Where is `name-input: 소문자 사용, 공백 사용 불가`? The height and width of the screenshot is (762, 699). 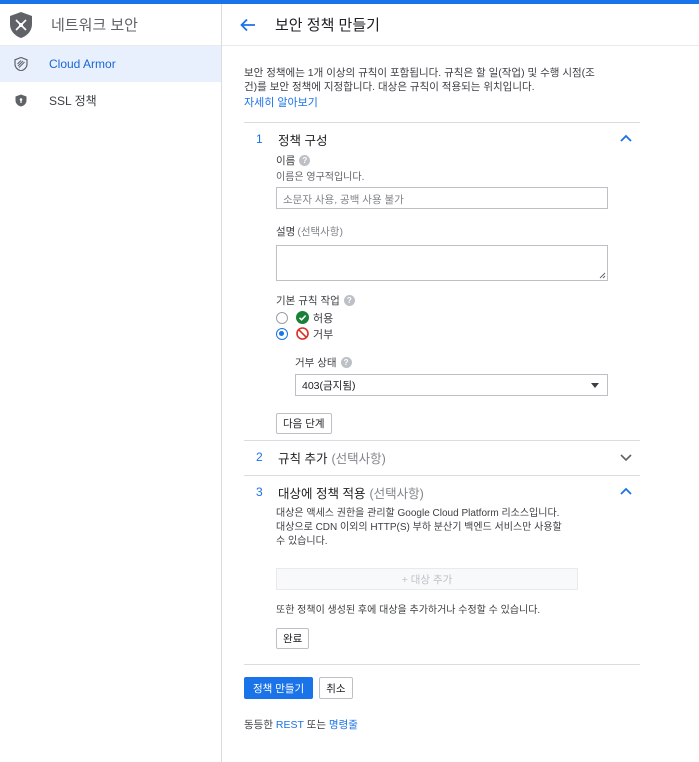 name-input: 소문자 사용, 공백 사용 불가 is located at coordinates (442, 198).